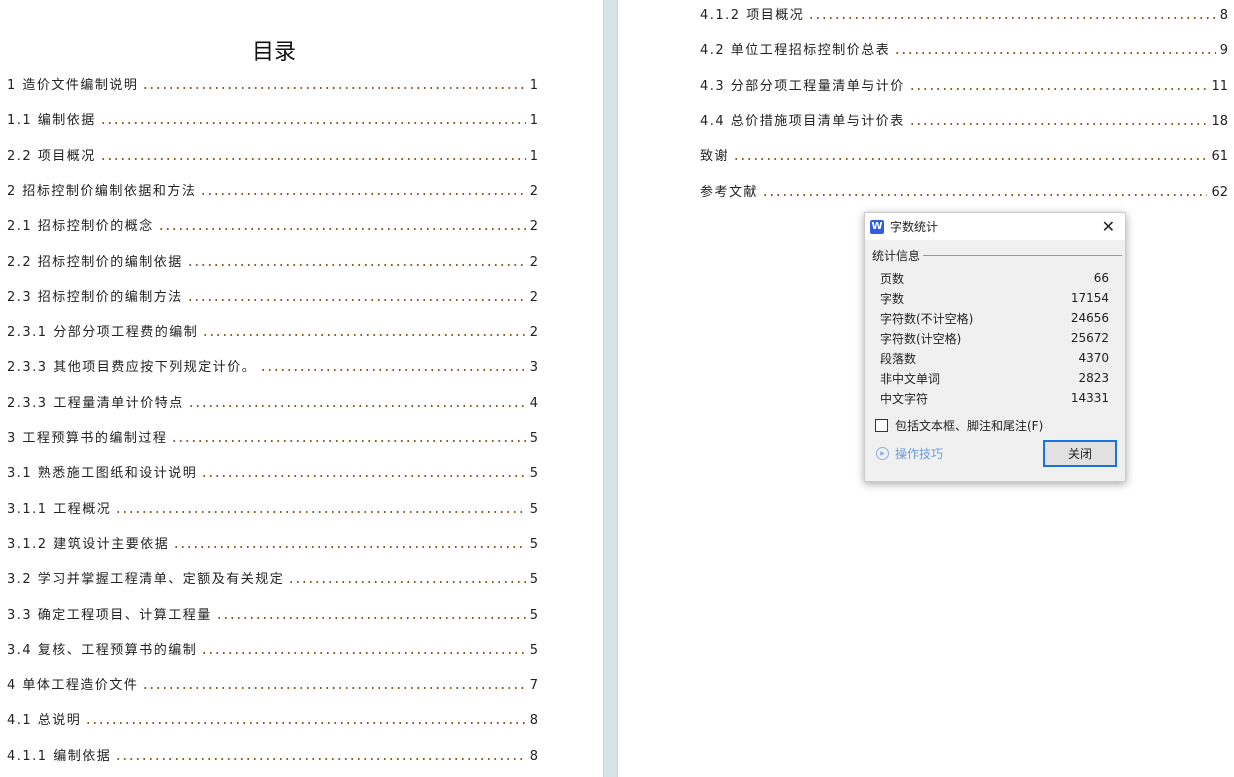 Image resolution: width=1234 pixels, height=777 pixels. Describe the element at coordinates (51, 121) in the screenshot. I see `toc-entry-label: 1.1 编制依据` at that location.